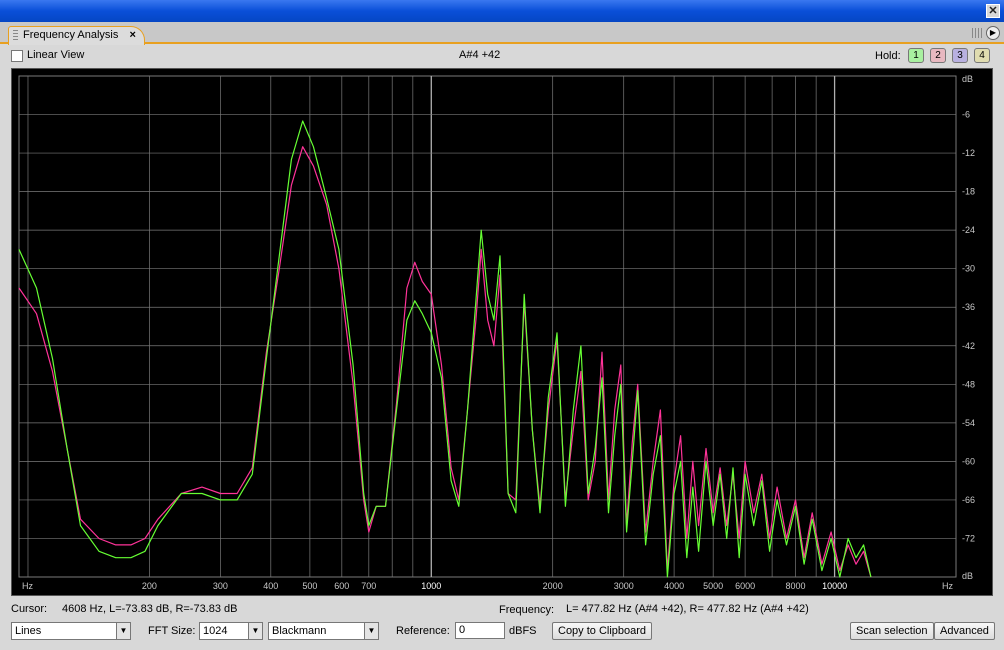 The image size is (1004, 650). I want to click on hold-button-3: 3, so click(960, 55).